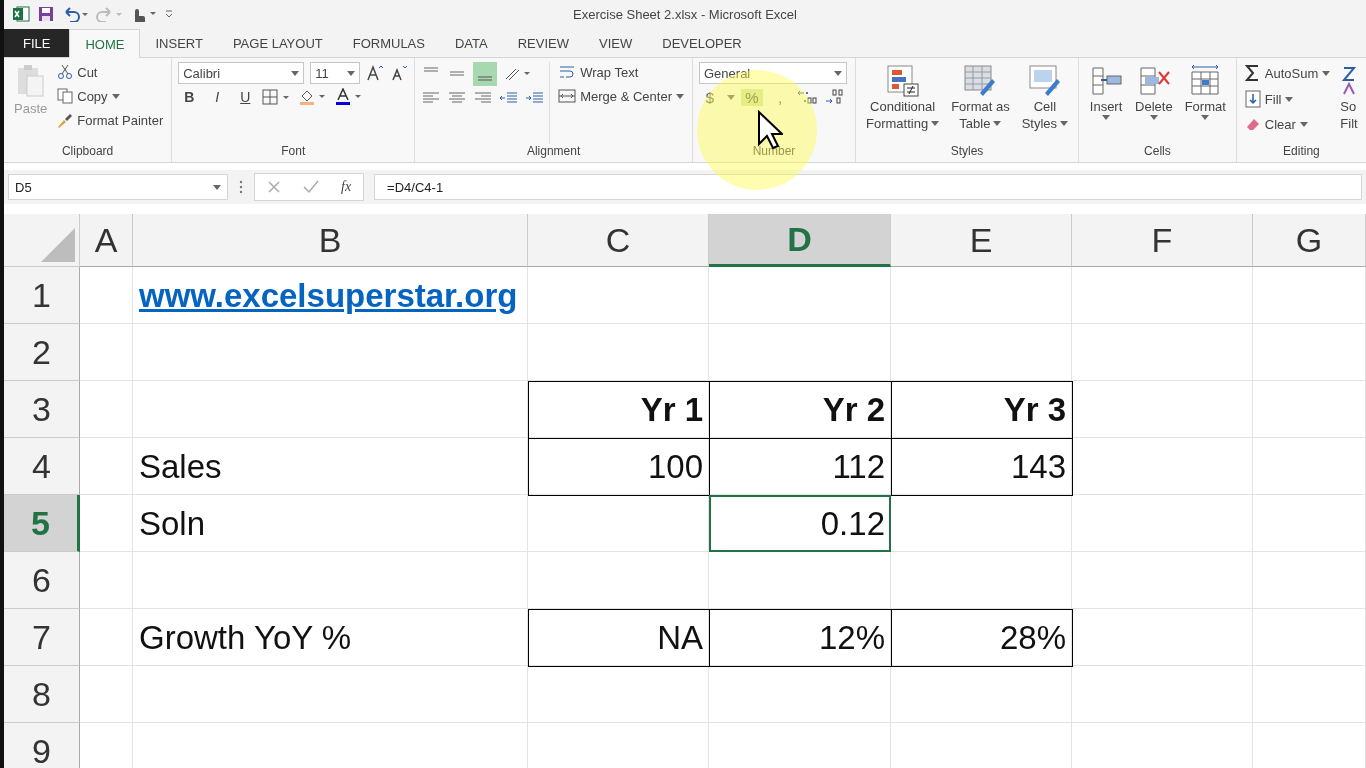 This screenshot has height=768, width=1366. Describe the element at coordinates (277, 43) in the screenshot. I see `ribbon-tab: PAGE LAYOUT` at that location.